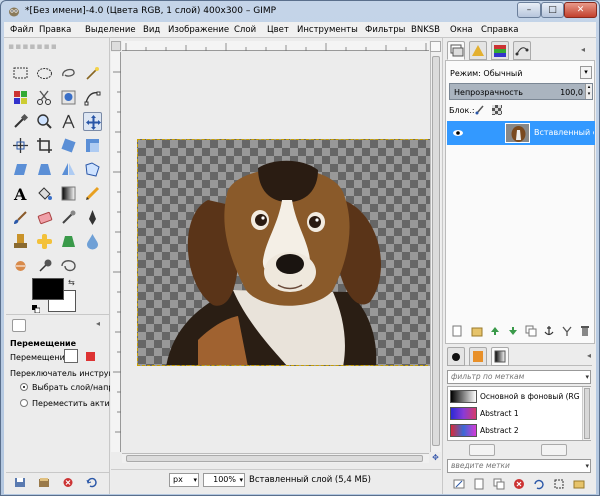 This screenshot has height=496, width=600. What do you see at coordinates (68, 193) in the screenshot?
I see `blend-icon` at bounding box center [68, 193].